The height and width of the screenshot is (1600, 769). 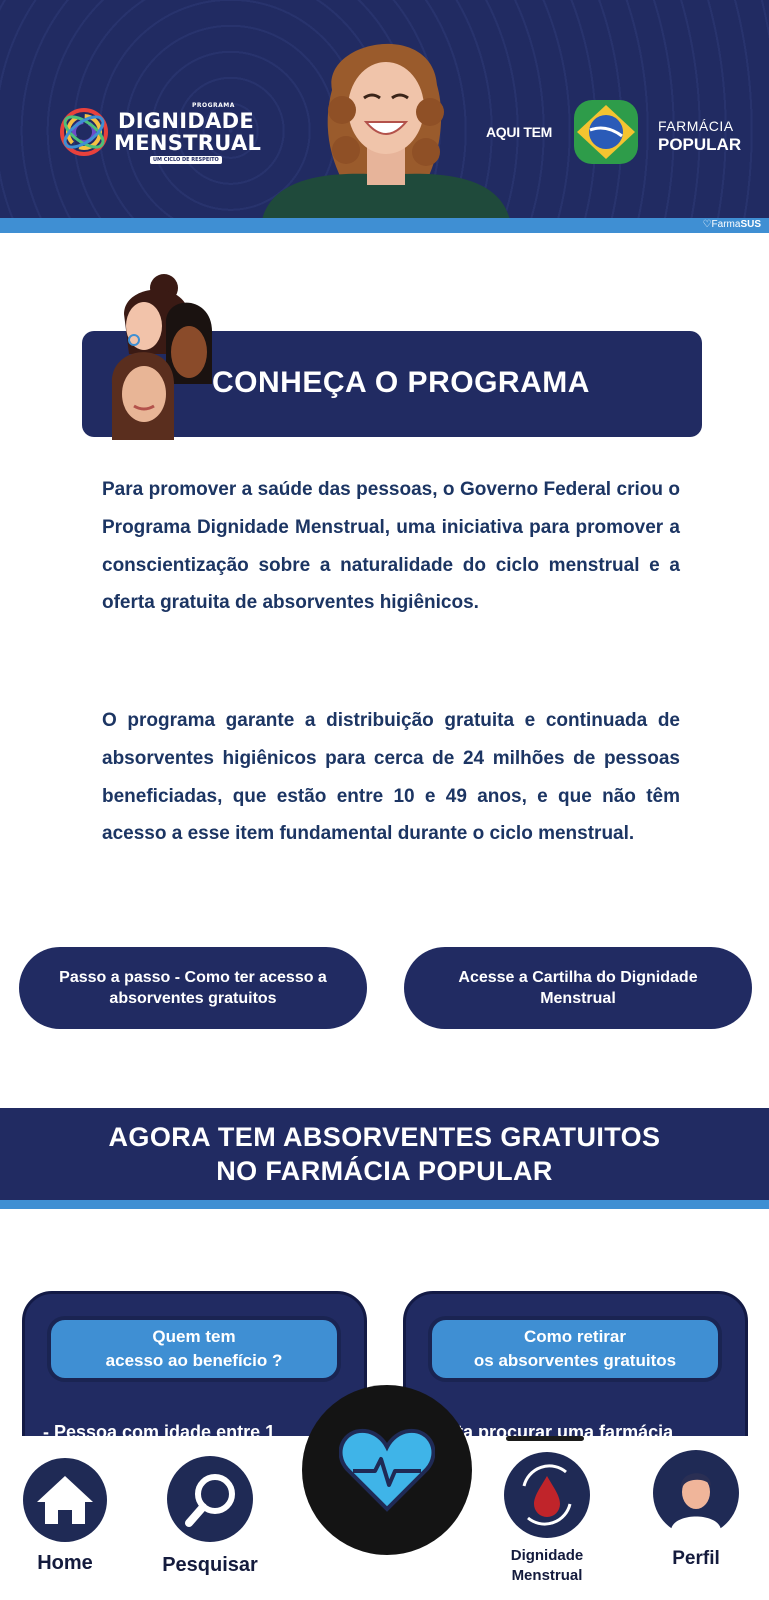 I want to click on active-tab-indicator, so click(x=545, y=1438).